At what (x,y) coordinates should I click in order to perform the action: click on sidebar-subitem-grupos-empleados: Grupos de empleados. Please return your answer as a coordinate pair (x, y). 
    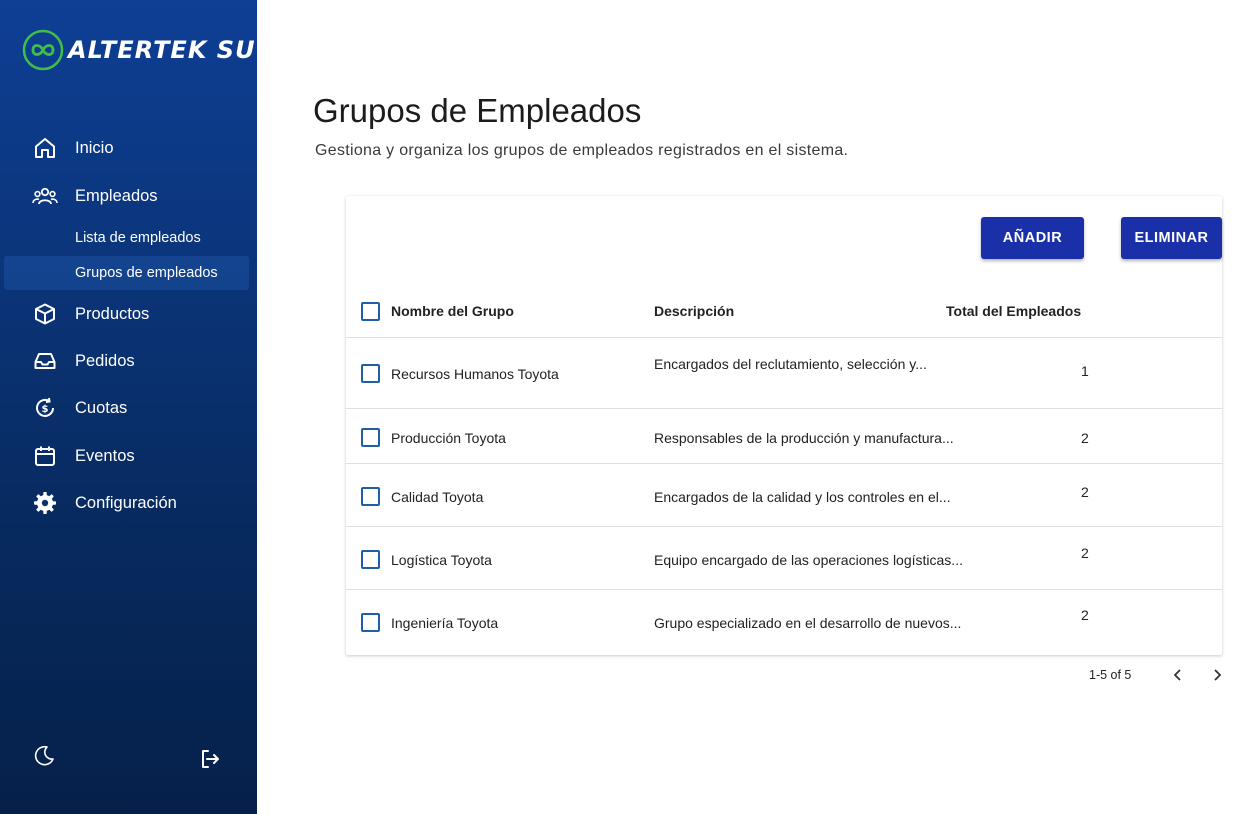
    Looking at the image, I should click on (126, 273).